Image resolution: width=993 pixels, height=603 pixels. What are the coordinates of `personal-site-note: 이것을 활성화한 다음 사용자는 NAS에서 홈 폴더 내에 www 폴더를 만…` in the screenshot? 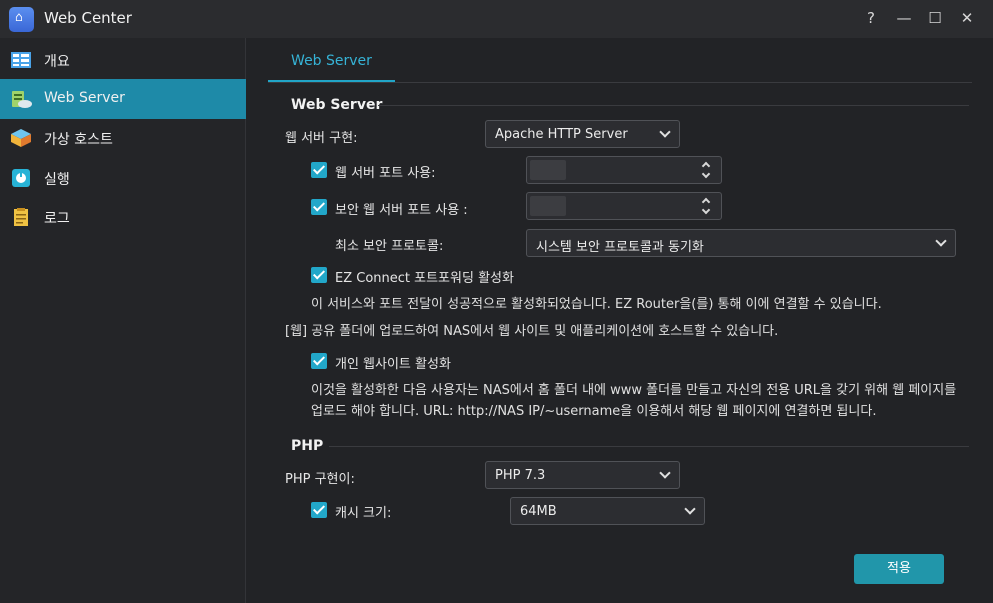 It's located at (634, 401).